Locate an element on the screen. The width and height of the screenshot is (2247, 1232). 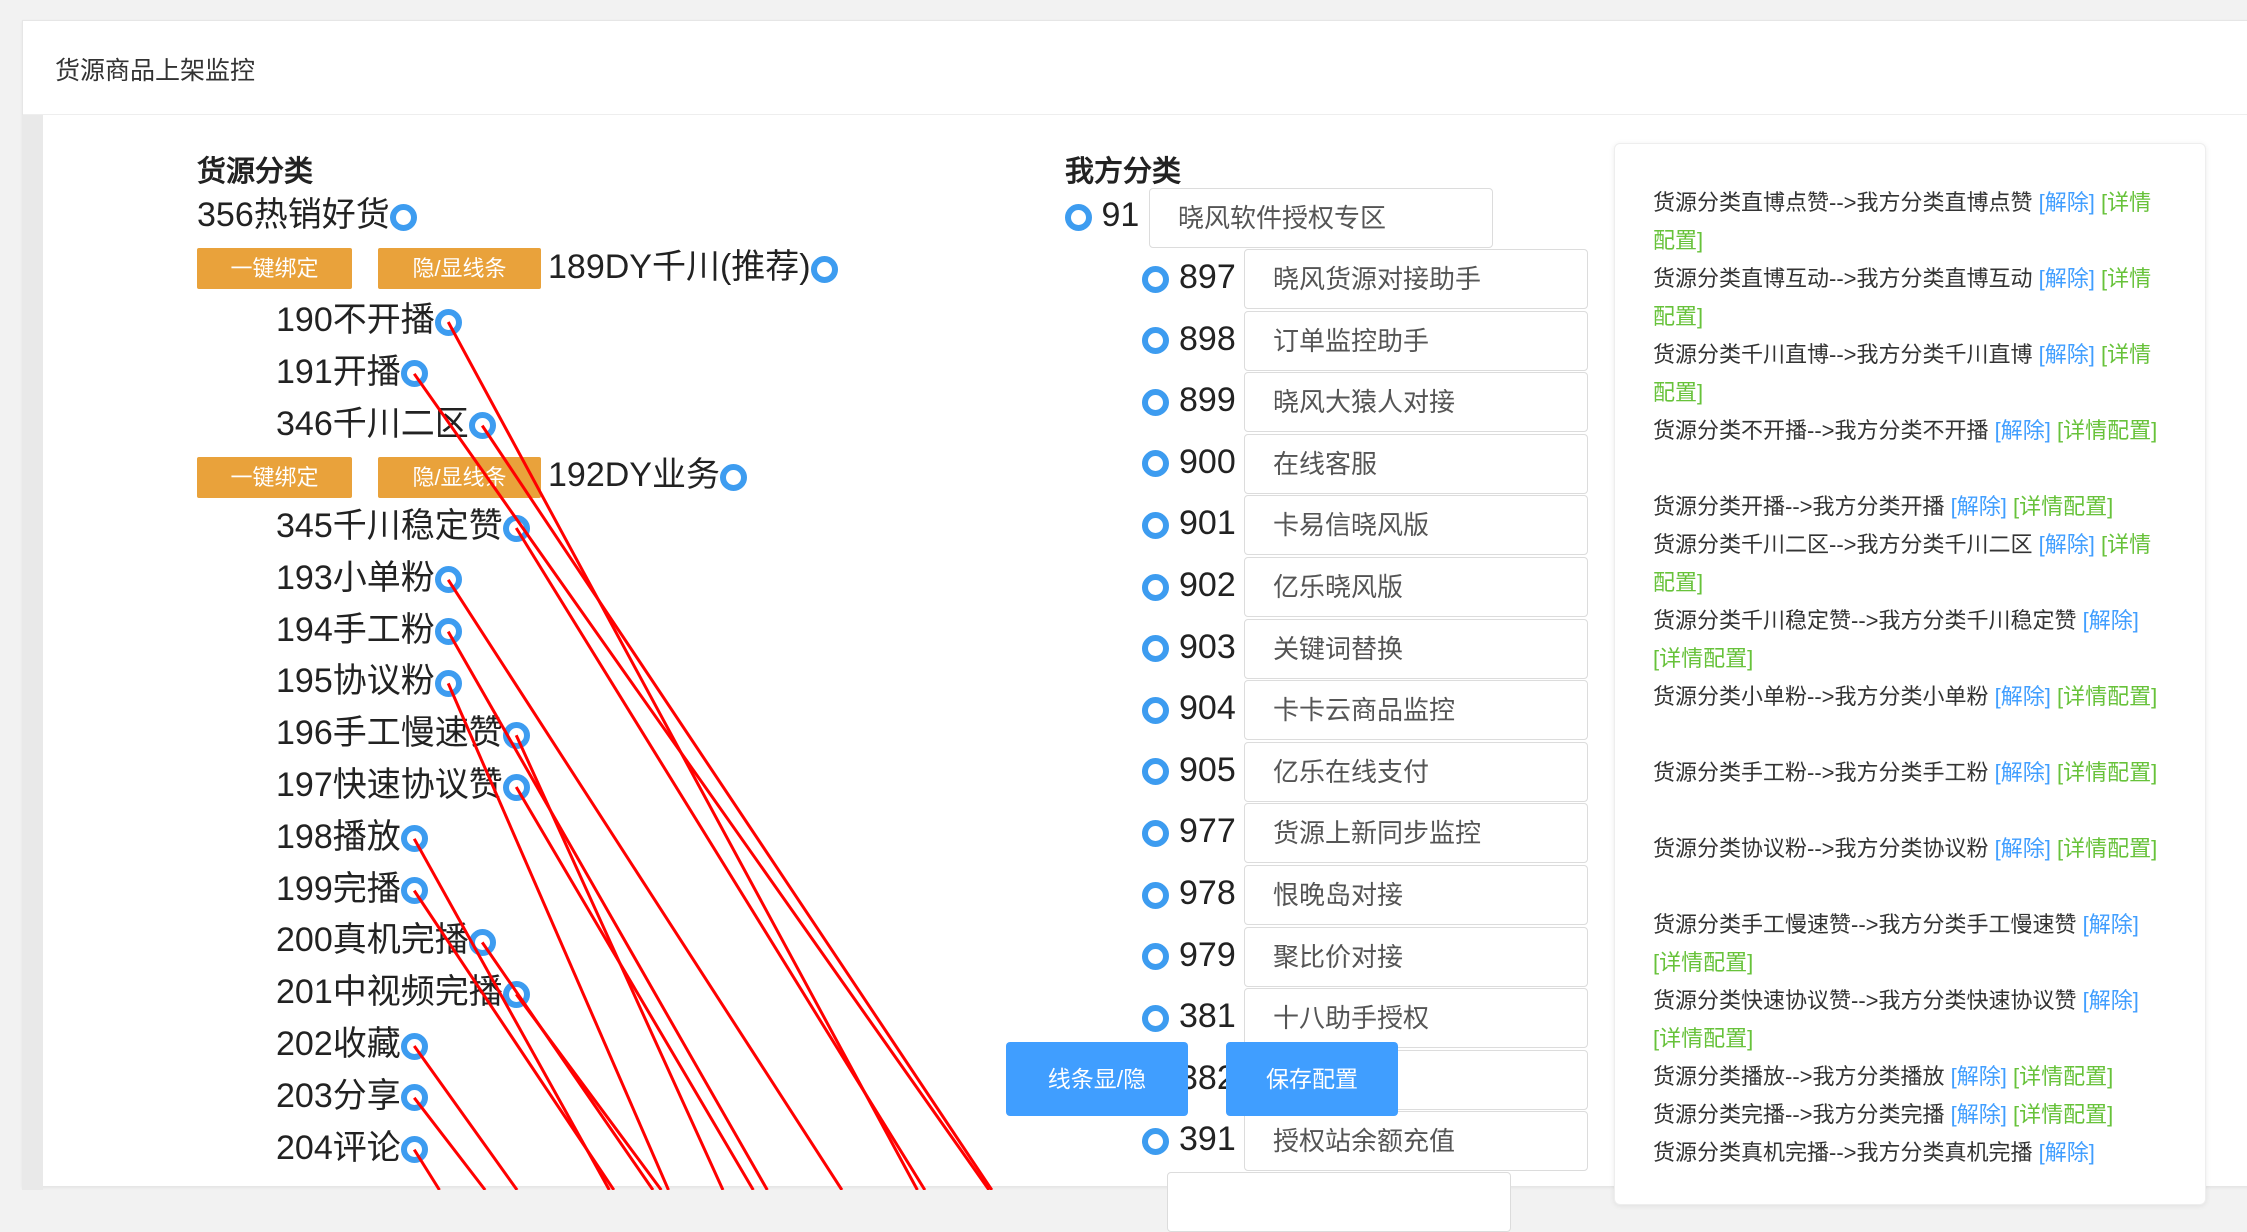
target-item: 903 is located at coordinates (1189, 647).